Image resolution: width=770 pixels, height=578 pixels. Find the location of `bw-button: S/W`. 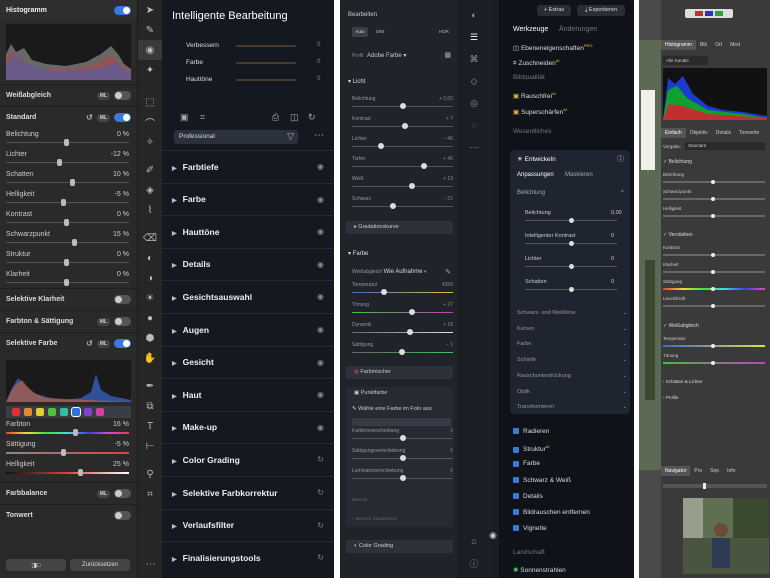

bw-button: S/W is located at coordinates (380, 32).